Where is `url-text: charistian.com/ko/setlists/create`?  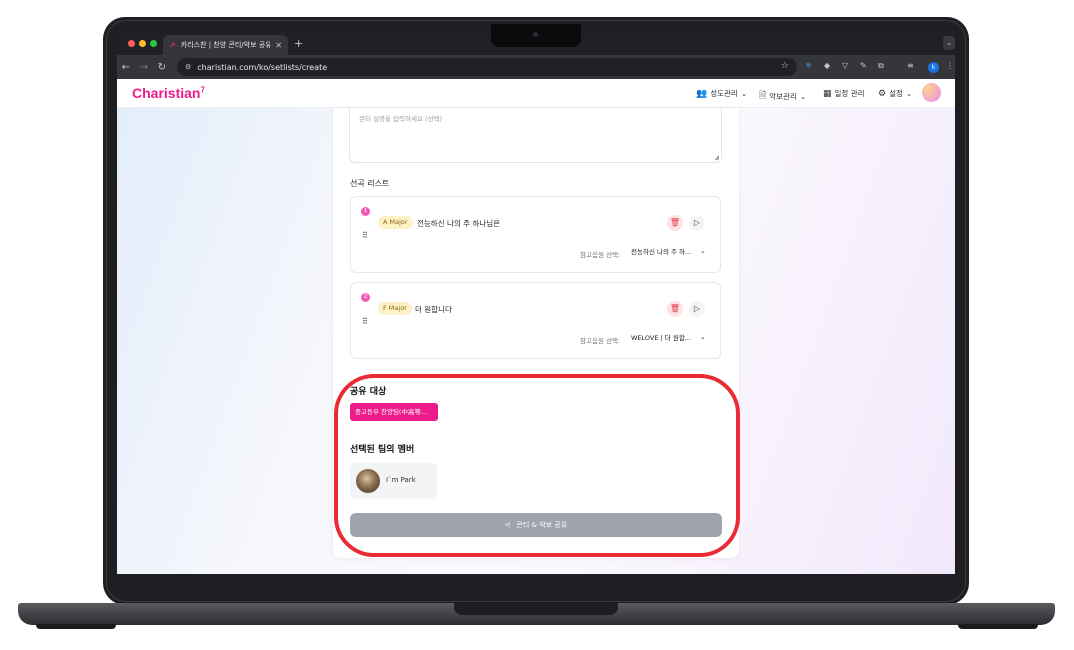 url-text: charistian.com/ko/setlists/create is located at coordinates (262, 67).